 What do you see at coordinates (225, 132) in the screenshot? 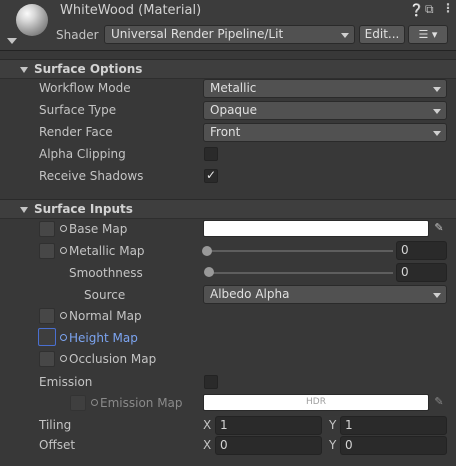
I see `render-face-value: Front` at bounding box center [225, 132].